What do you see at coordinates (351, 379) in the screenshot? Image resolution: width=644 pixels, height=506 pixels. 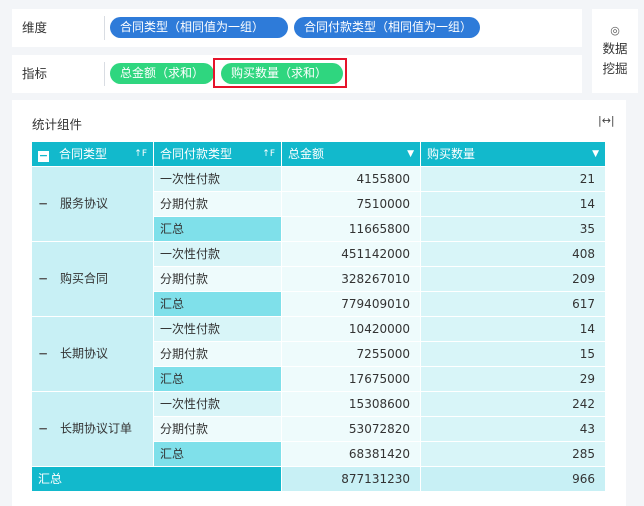 I see `subtotal-amount: 17675000` at bounding box center [351, 379].